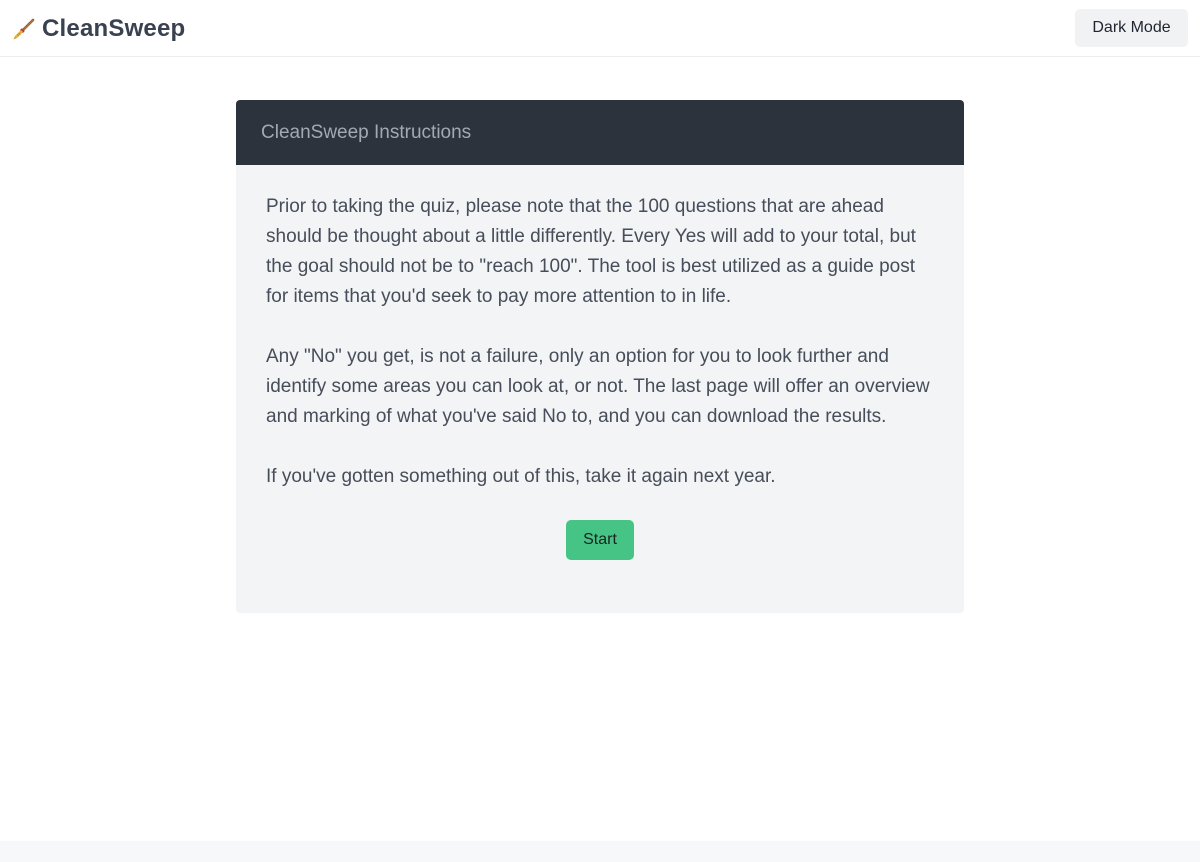 This screenshot has width=1200, height=862. I want to click on instructions-card-header: CleanSweep Instructions, so click(600, 132).